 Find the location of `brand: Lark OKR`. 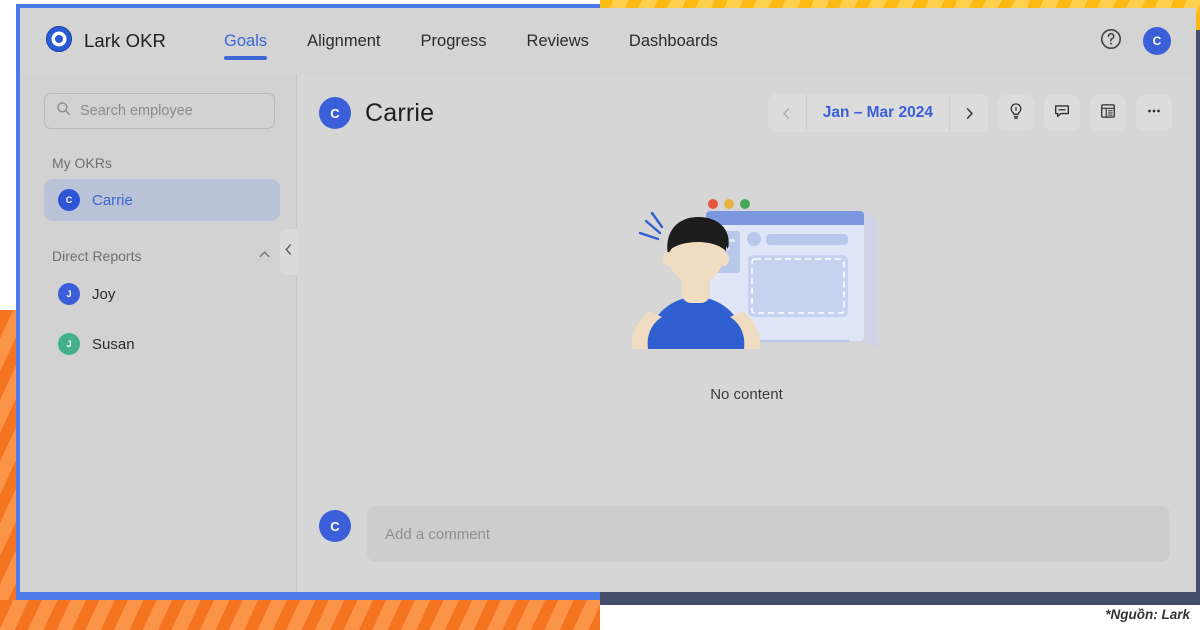

brand: Lark OKR is located at coordinates (105, 41).